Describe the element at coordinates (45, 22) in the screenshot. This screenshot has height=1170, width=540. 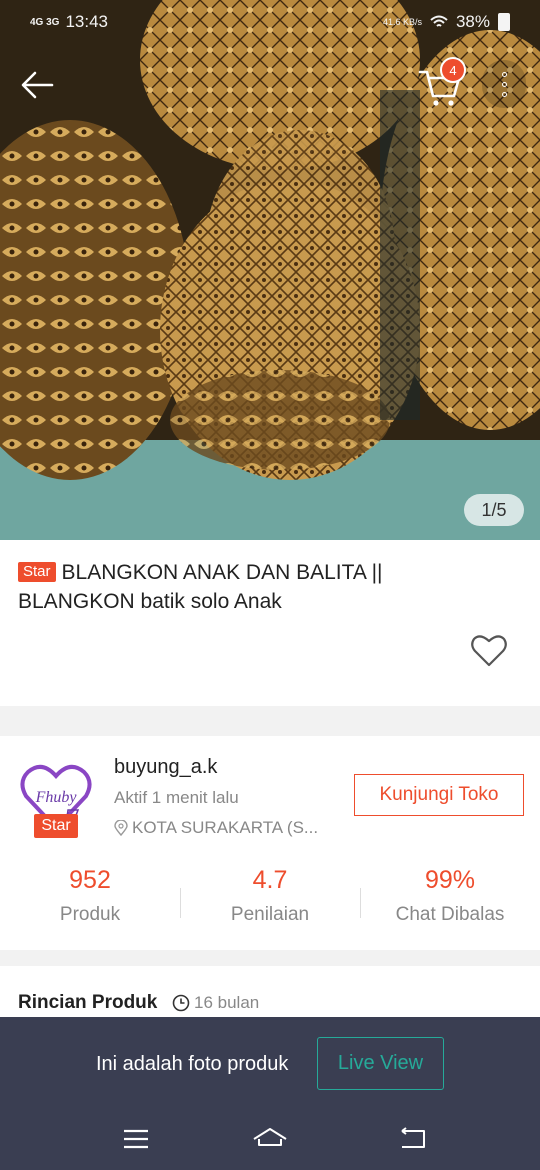
I see `network-indicator: 4G 3G` at that location.